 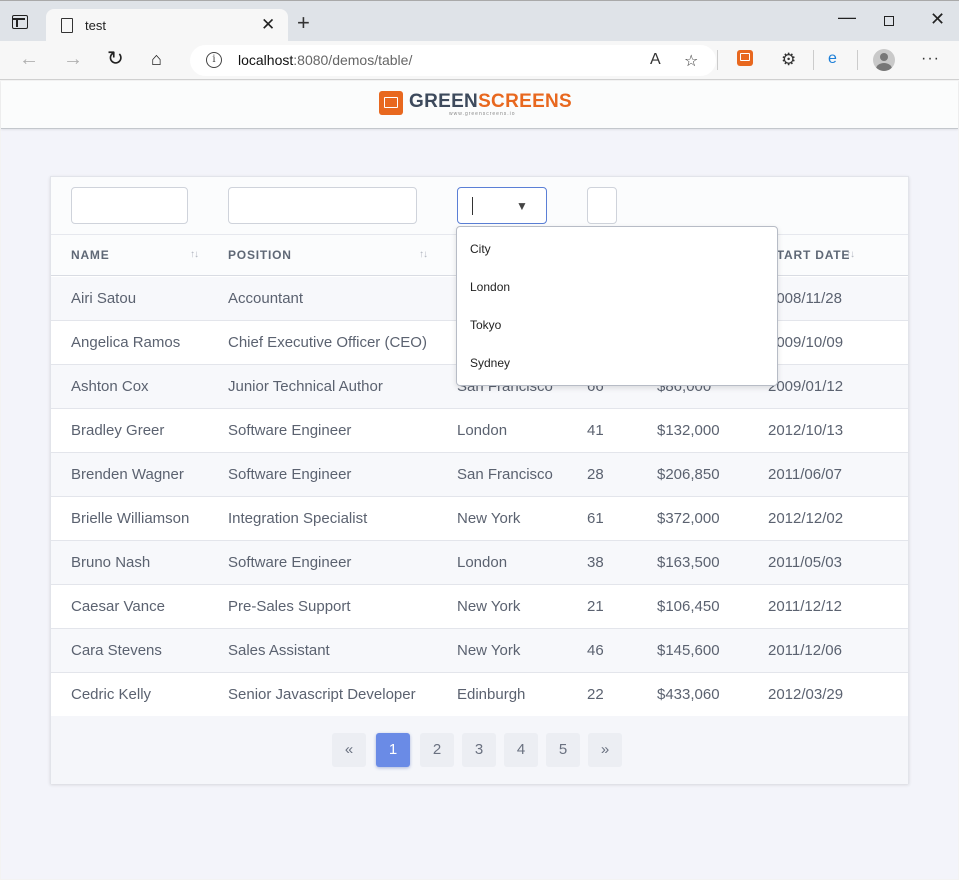 I want to click on page-button-4: 4, so click(x=521, y=750).